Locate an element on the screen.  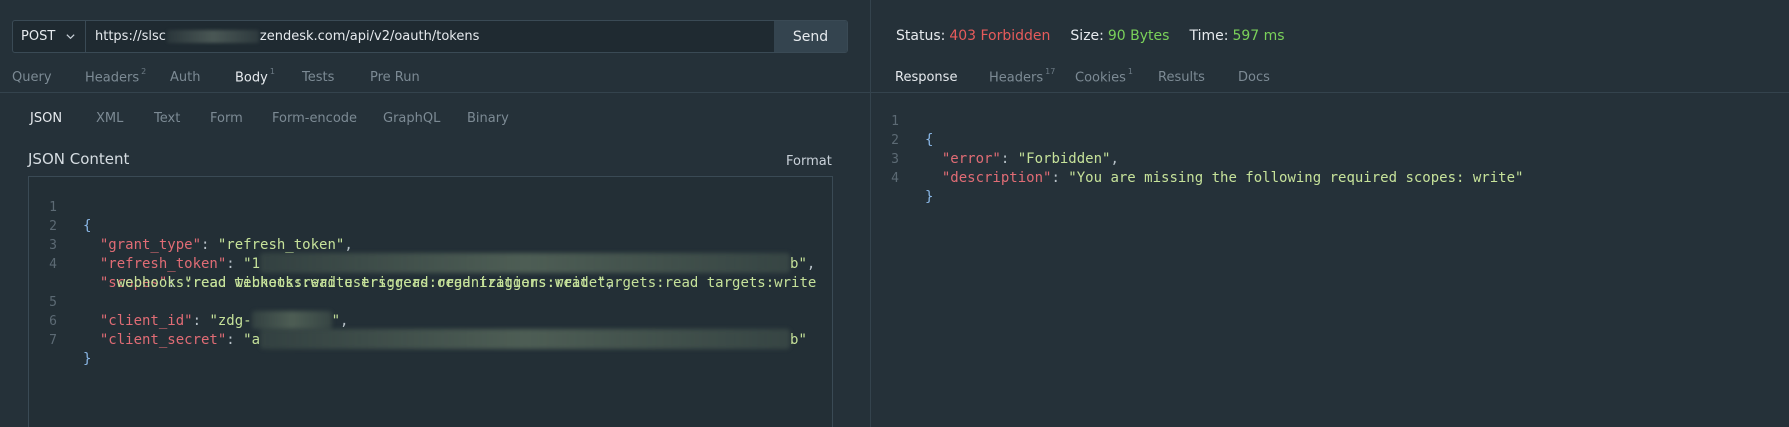
status-label: Status: is located at coordinates (921, 36).